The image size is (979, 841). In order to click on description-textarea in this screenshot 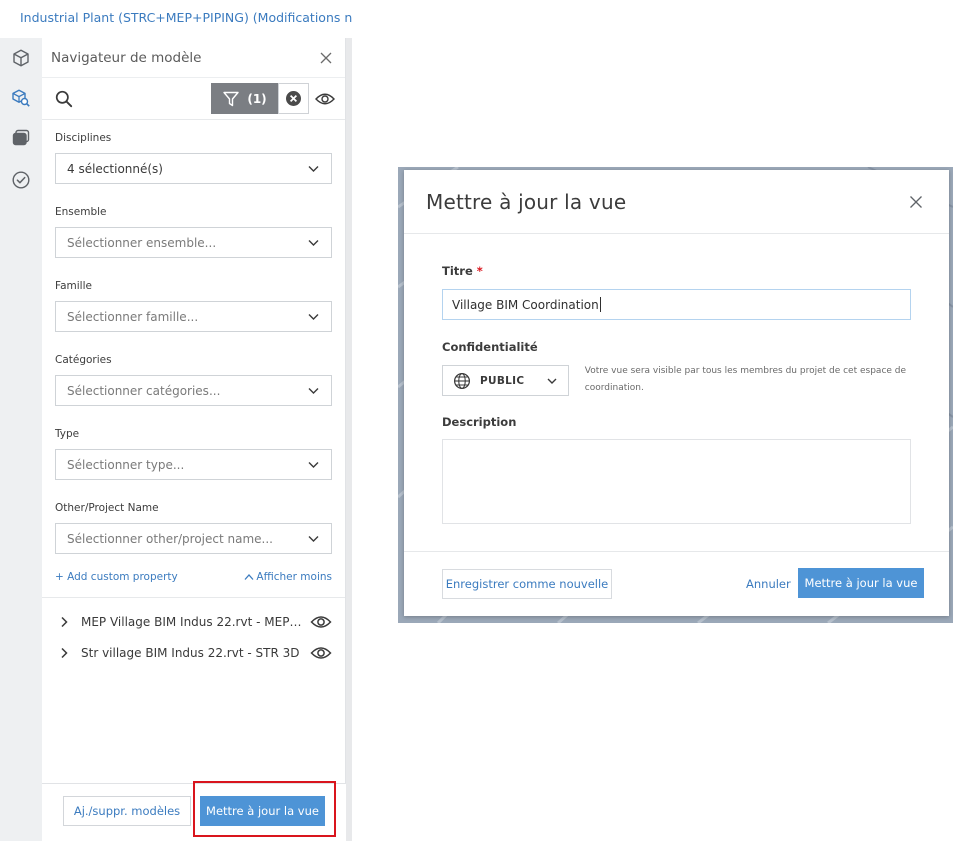, I will do `click(676, 481)`.